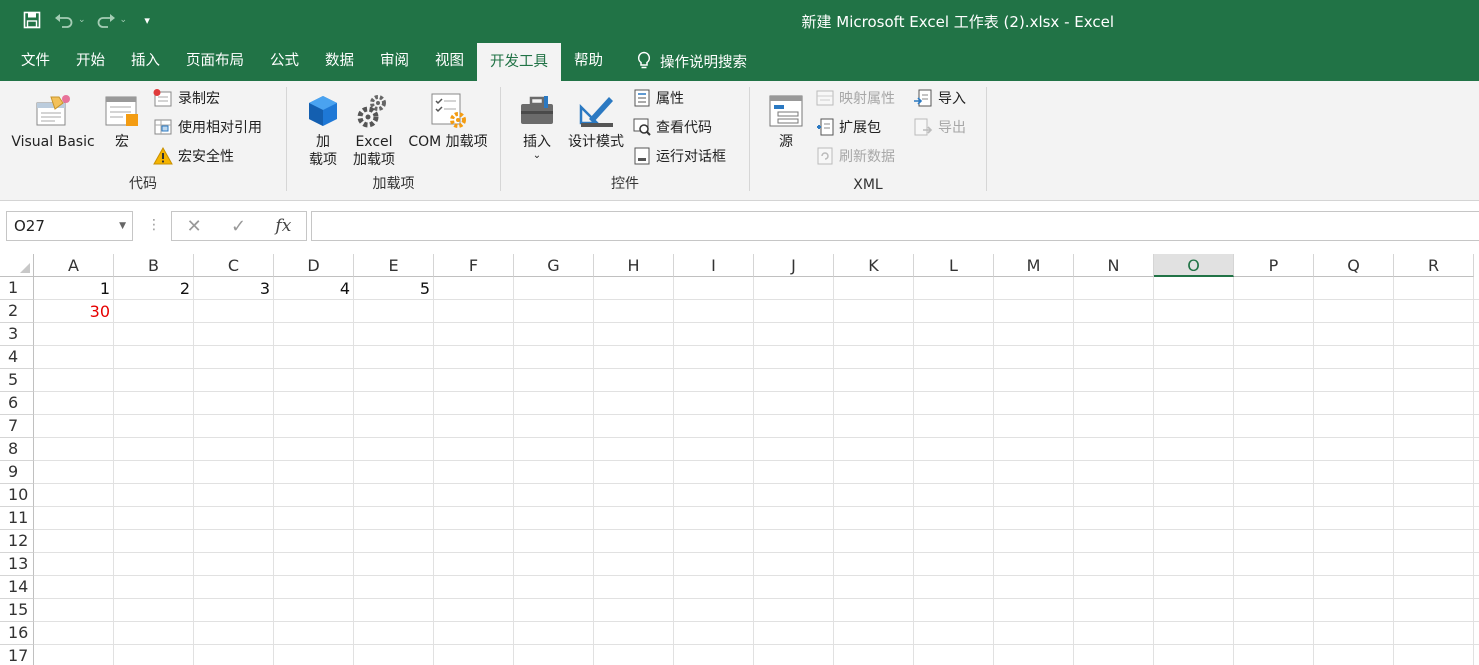  Describe the element at coordinates (794, 265) in the screenshot. I see `column-header-j: J` at that location.